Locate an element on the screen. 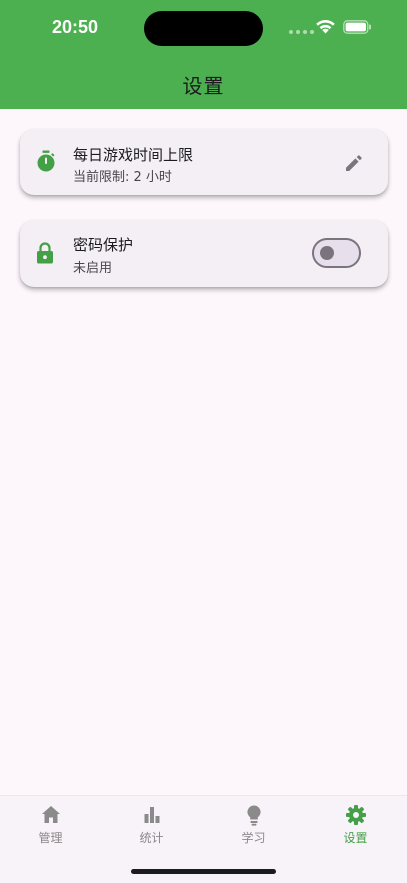 The height and width of the screenshot is (883, 407). nav-label-learn: 学习 is located at coordinates (253, 838).